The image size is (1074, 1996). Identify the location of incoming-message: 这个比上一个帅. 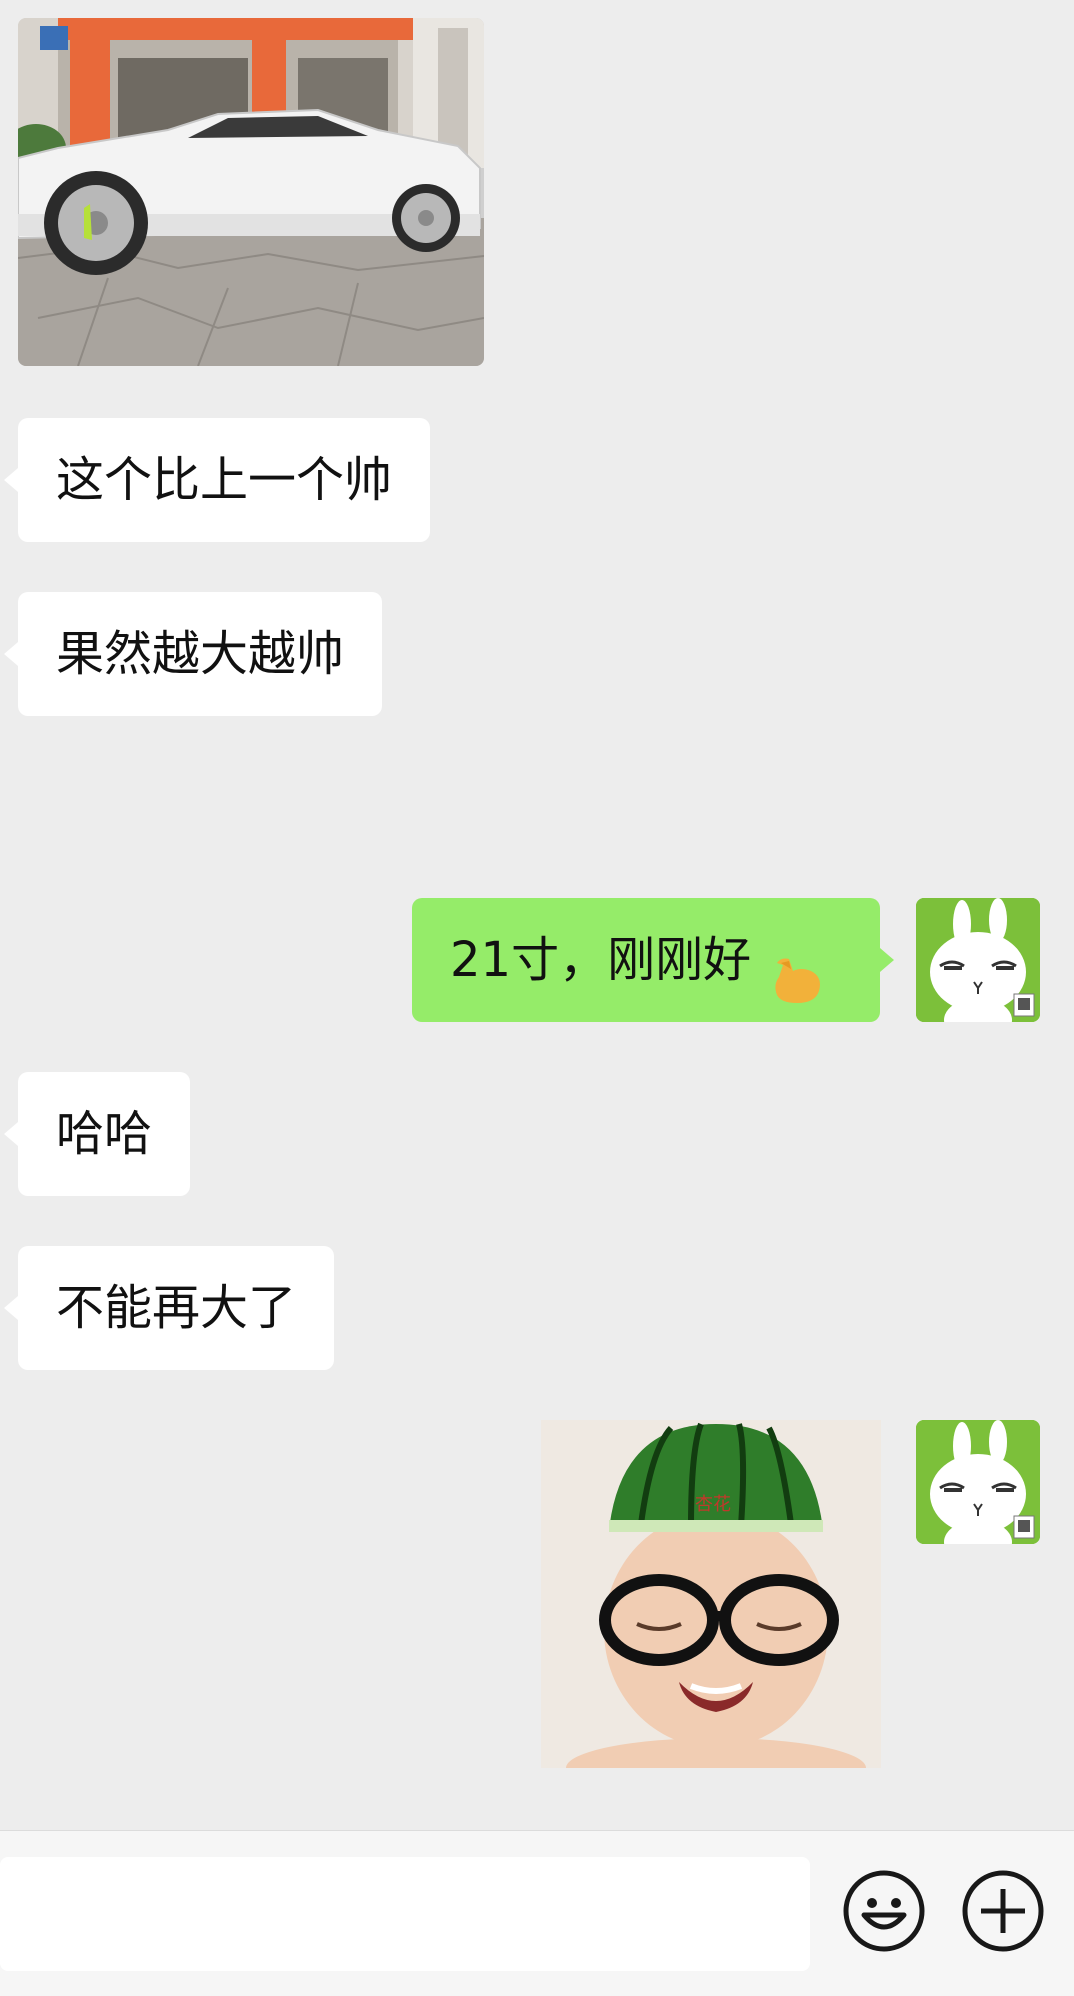
(217, 480).